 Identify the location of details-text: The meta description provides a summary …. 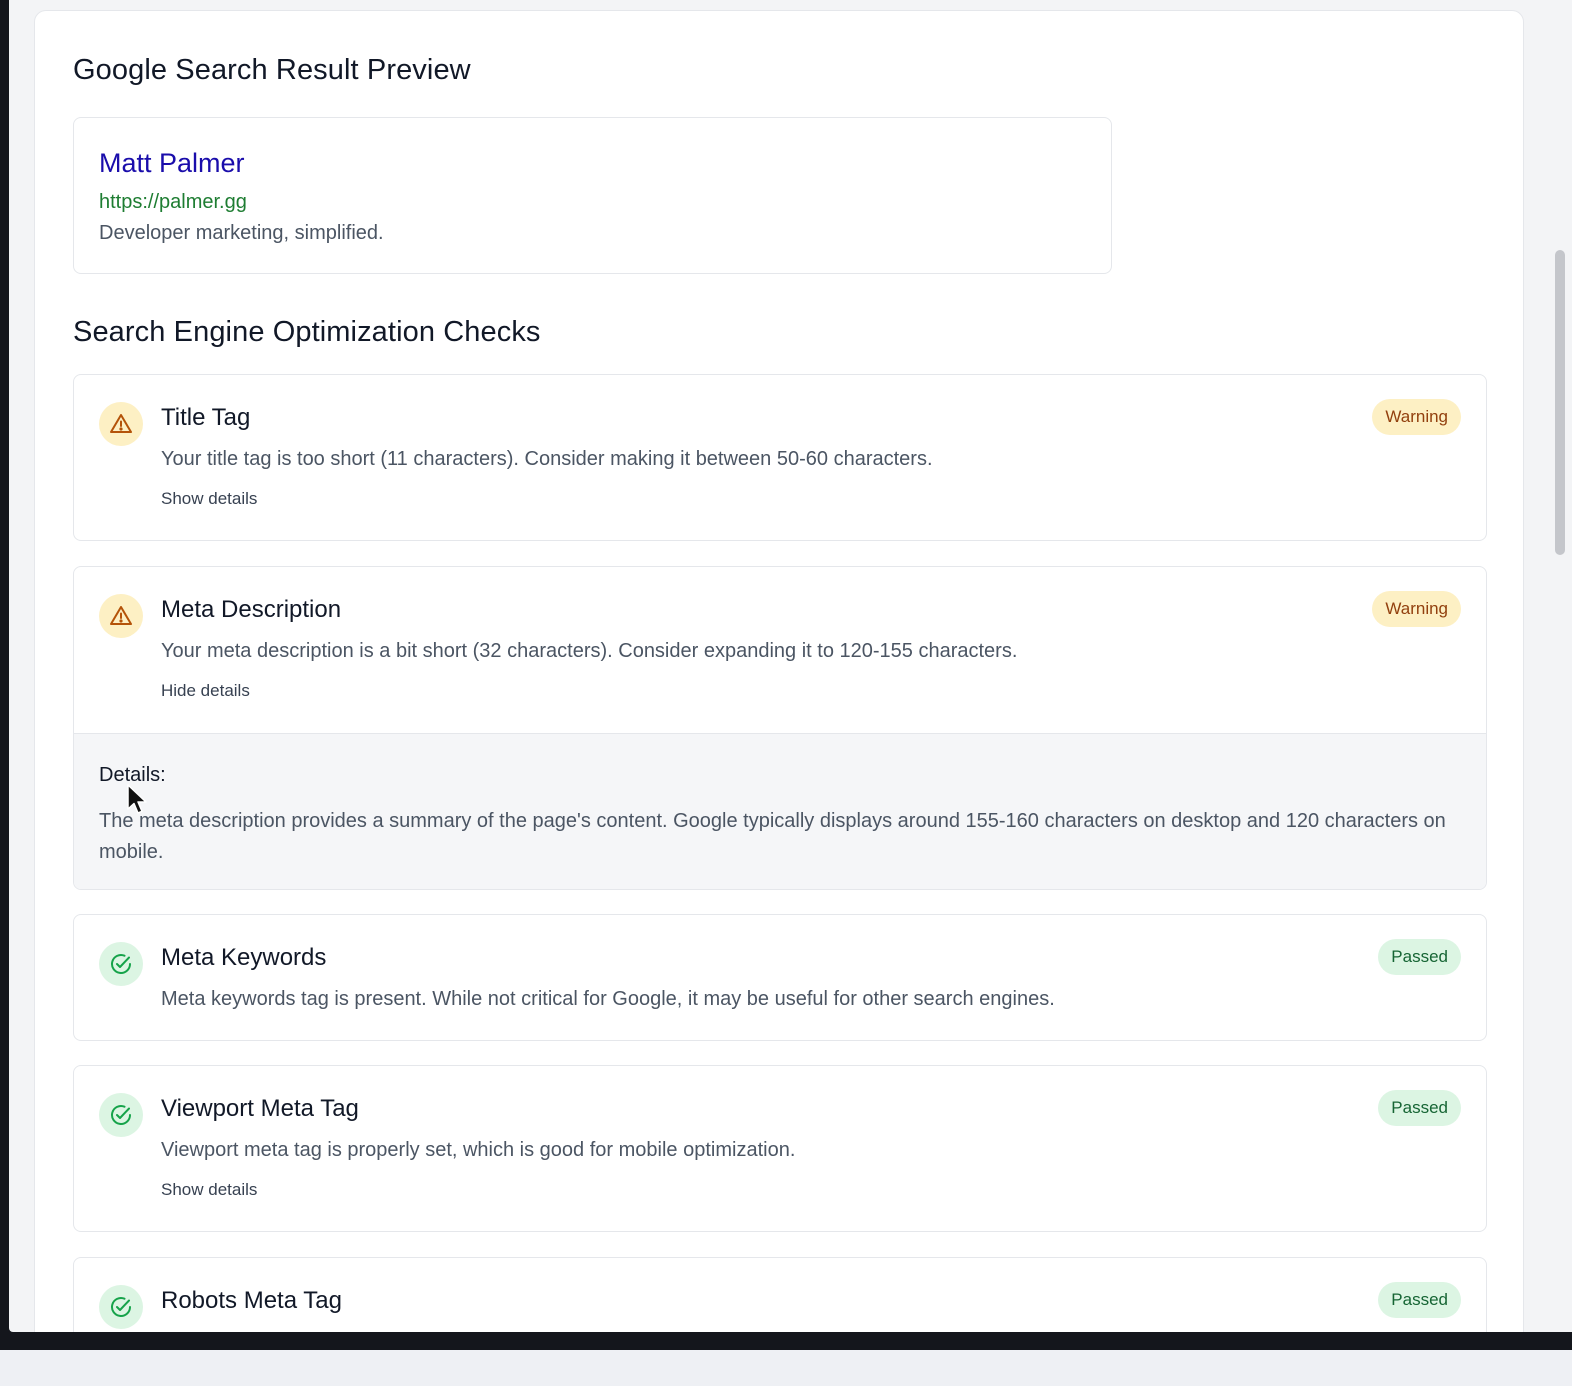
(772, 836).